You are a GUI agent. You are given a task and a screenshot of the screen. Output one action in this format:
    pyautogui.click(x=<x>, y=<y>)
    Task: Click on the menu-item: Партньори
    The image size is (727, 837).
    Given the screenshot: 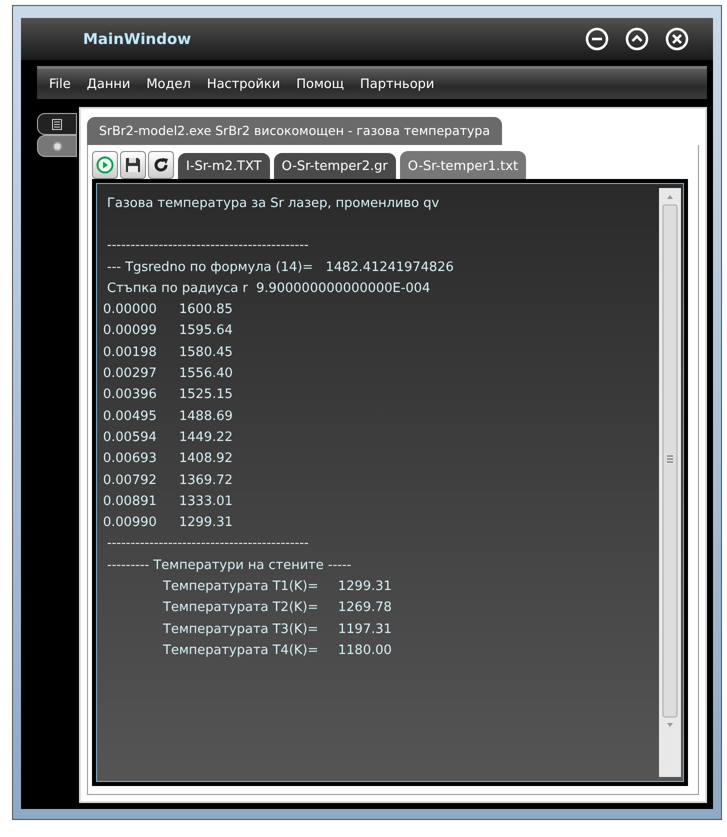 What is the action you would take?
    pyautogui.click(x=397, y=84)
    